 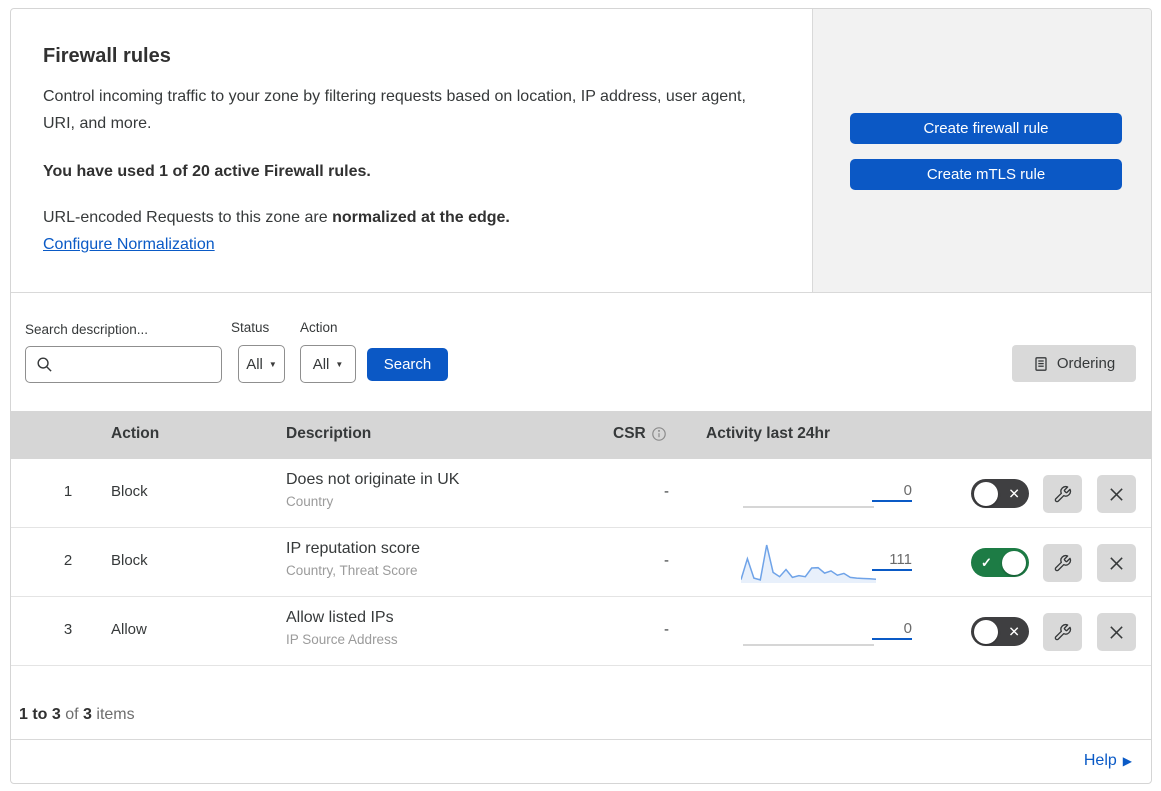 What do you see at coordinates (986, 128) in the screenshot?
I see `create-firewall-rule-button: Create firewall rule` at bounding box center [986, 128].